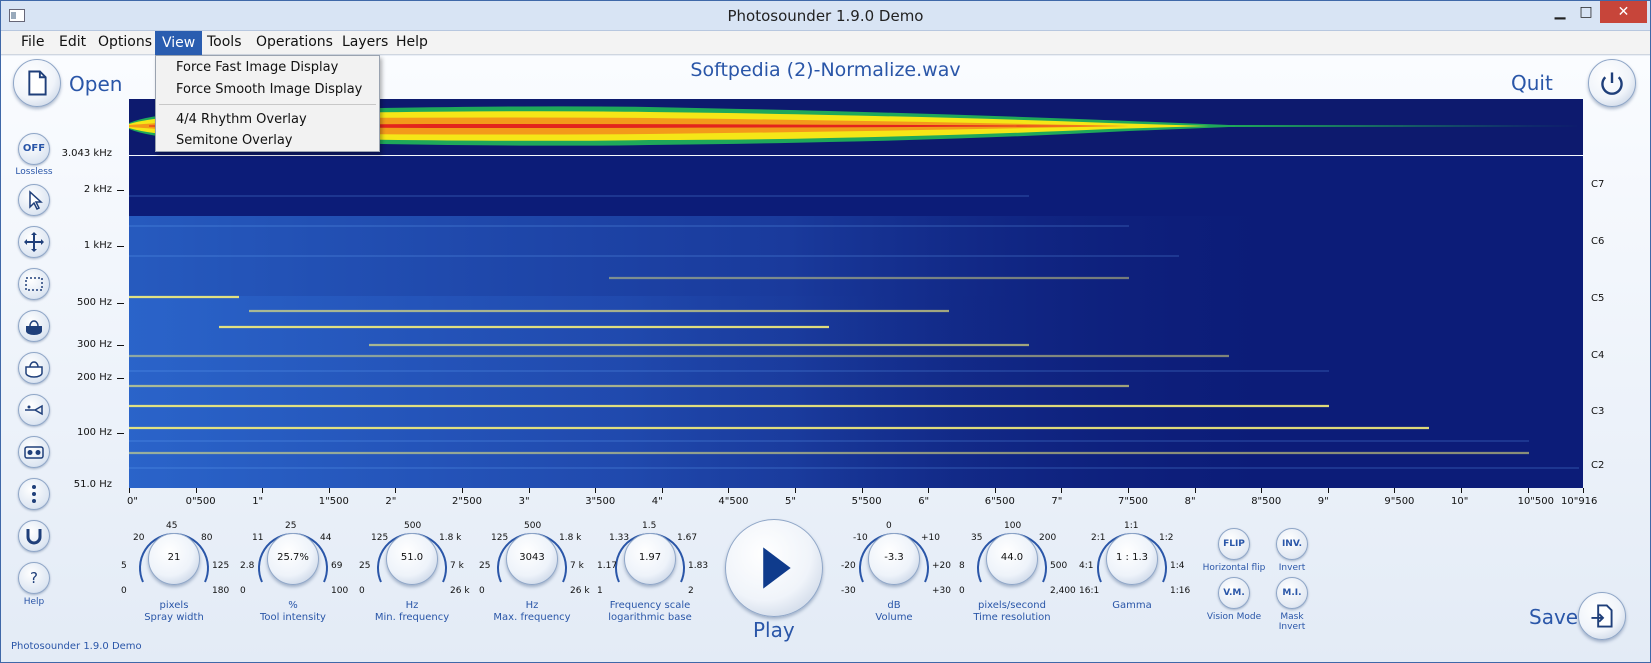 This screenshot has height=663, width=1651. What do you see at coordinates (224, 42) in the screenshot?
I see `menu-tools: Tools` at bounding box center [224, 42].